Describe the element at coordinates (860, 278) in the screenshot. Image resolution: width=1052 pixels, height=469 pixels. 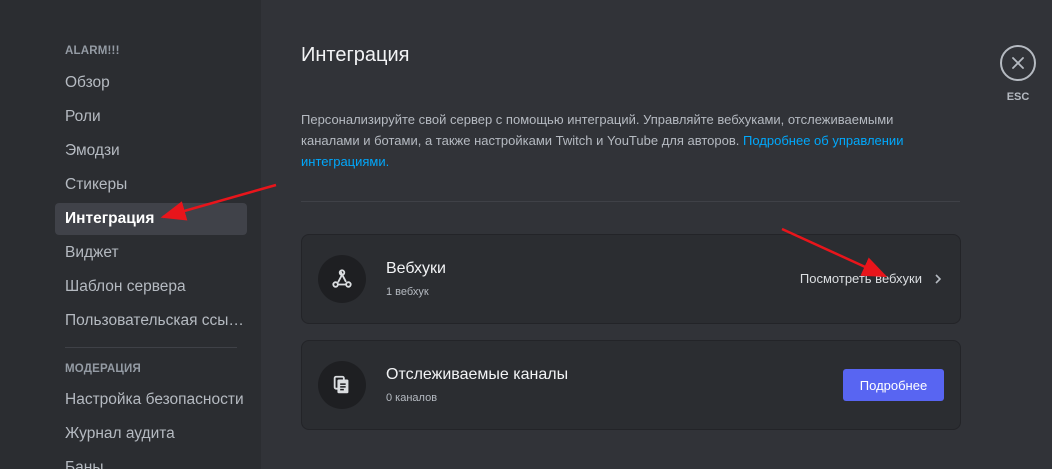
I see `view-webhooks-label: Посмотреть вебхуки` at that location.